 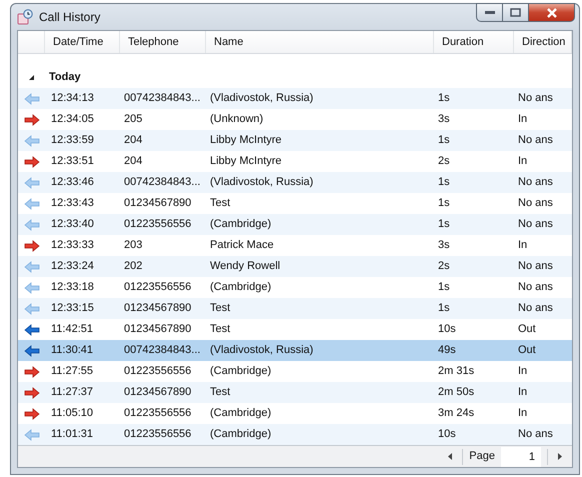 I want to click on column-header: Name, so click(x=320, y=42).